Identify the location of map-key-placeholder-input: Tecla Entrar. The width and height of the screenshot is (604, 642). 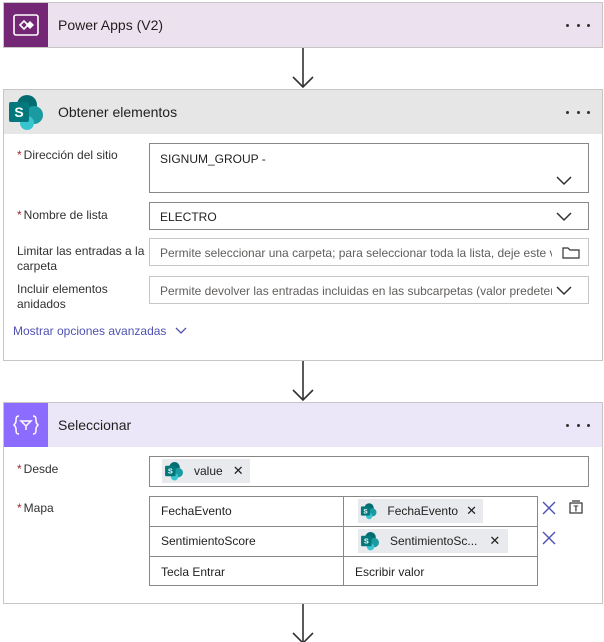
(193, 572).